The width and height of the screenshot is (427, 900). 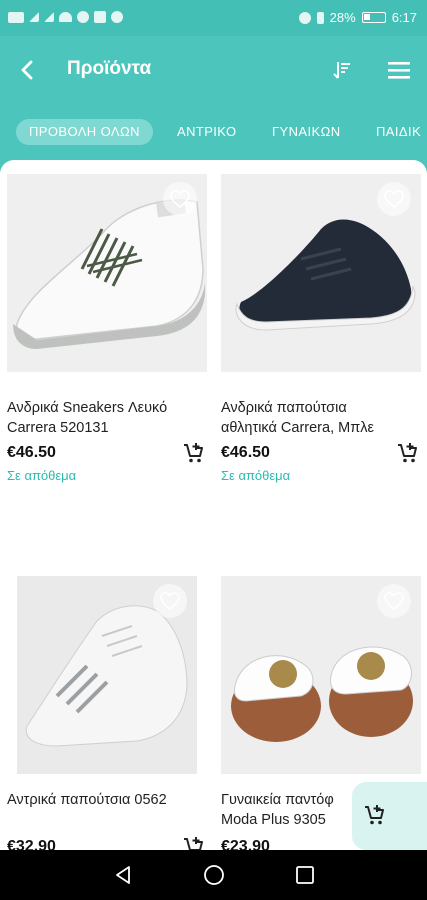 I want to click on square-recents-icon, so click(x=305, y=875).